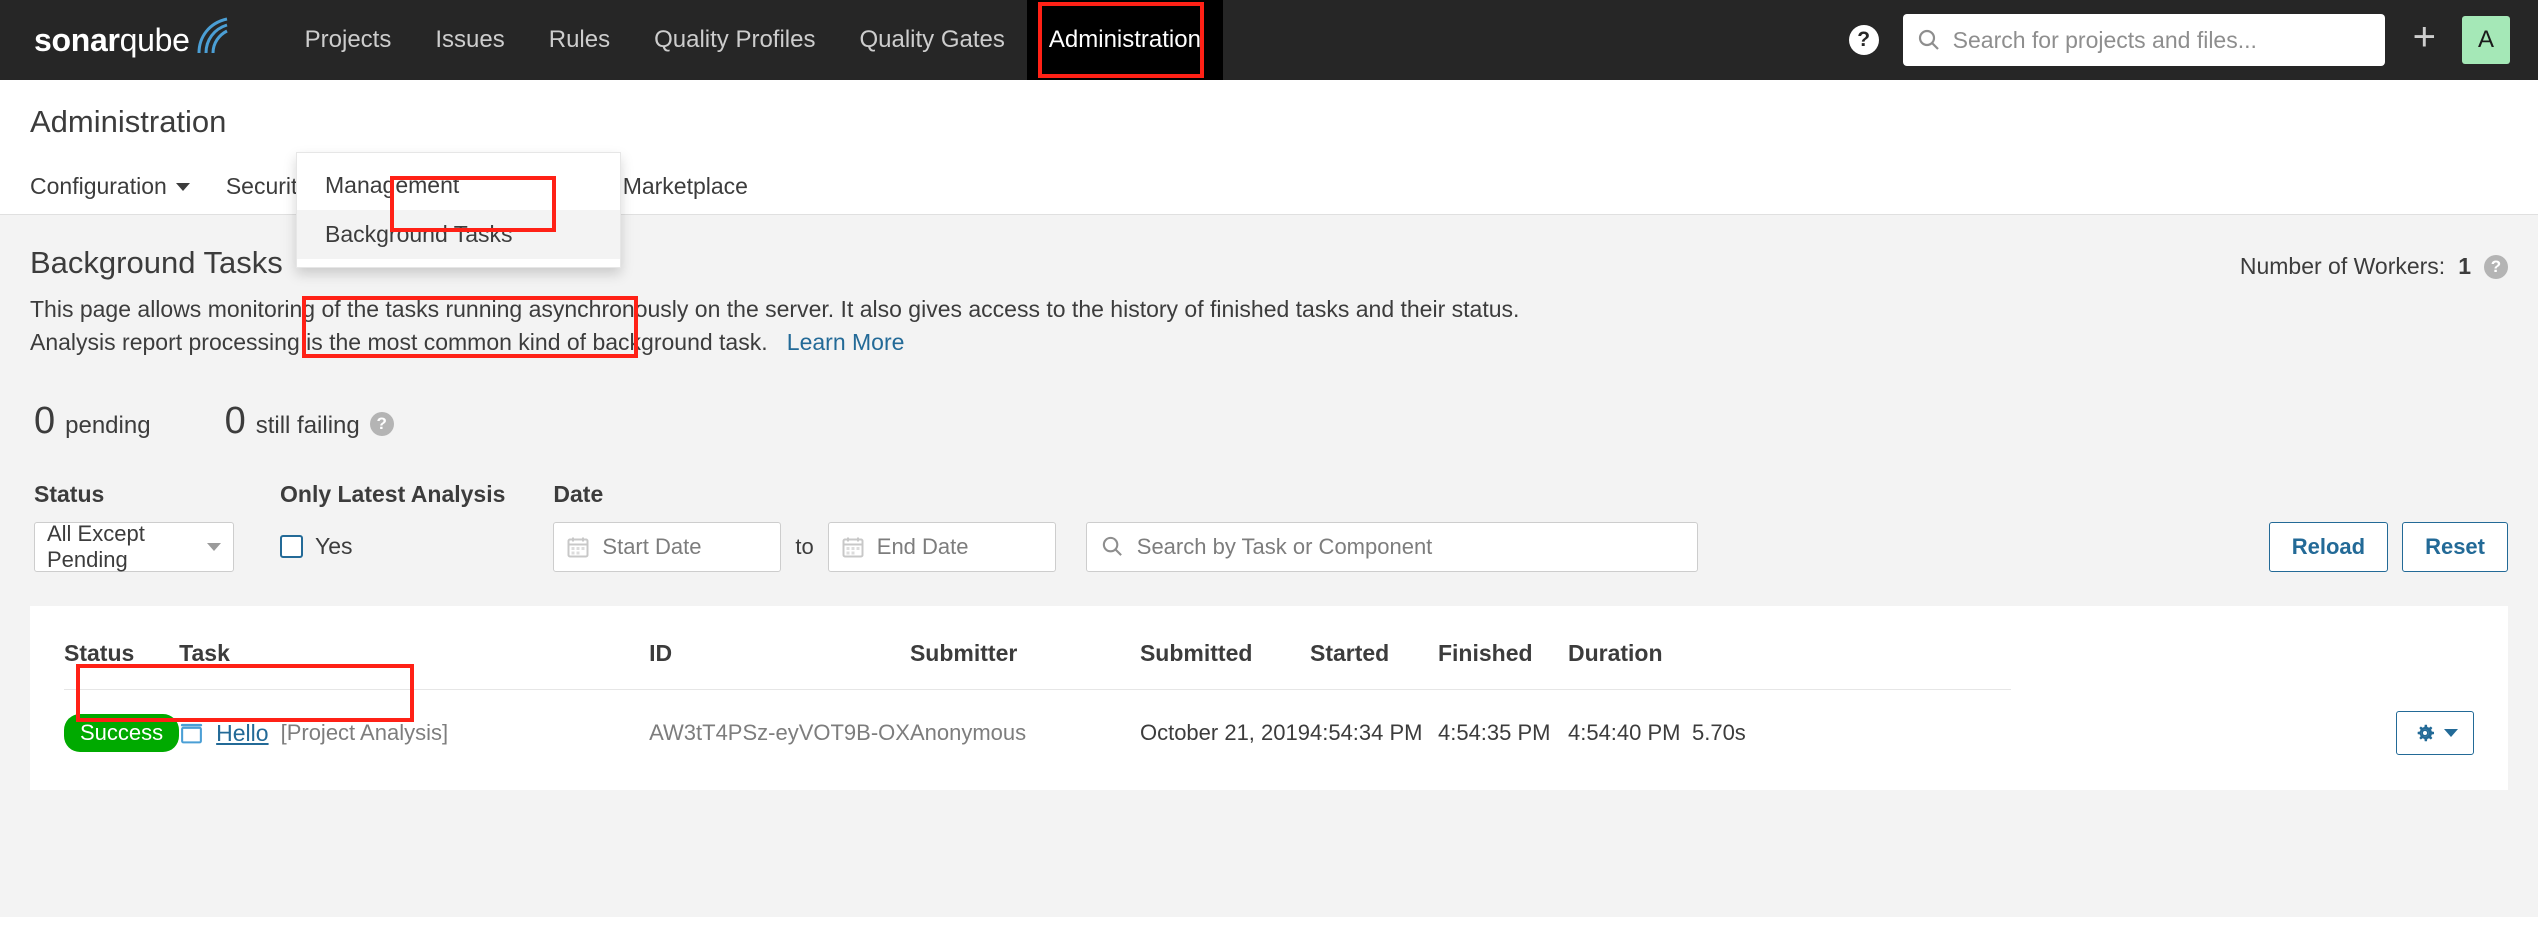 The image size is (2538, 934). What do you see at coordinates (122, 647) in the screenshot?
I see `column-header-status: Status` at bounding box center [122, 647].